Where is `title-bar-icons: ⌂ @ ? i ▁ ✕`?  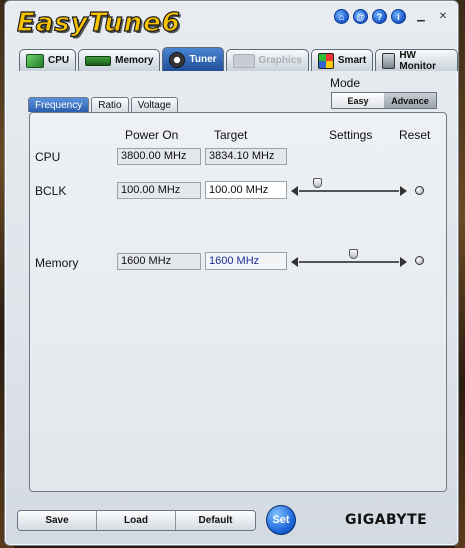 title-bar-icons: ⌂ @ ? i ▁ ✕ is located at coordinates (392, 16).